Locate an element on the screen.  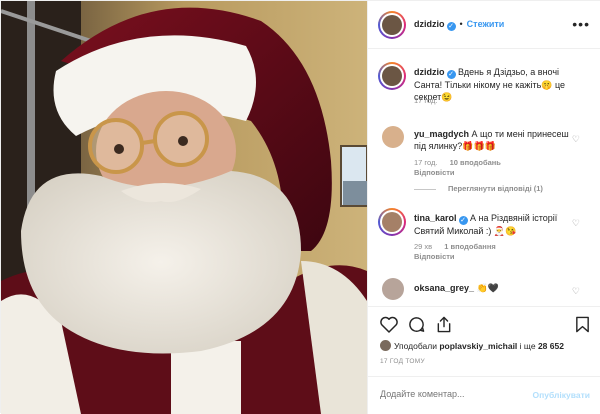
author-username: dzidzio is located at coordinates (429, 24).